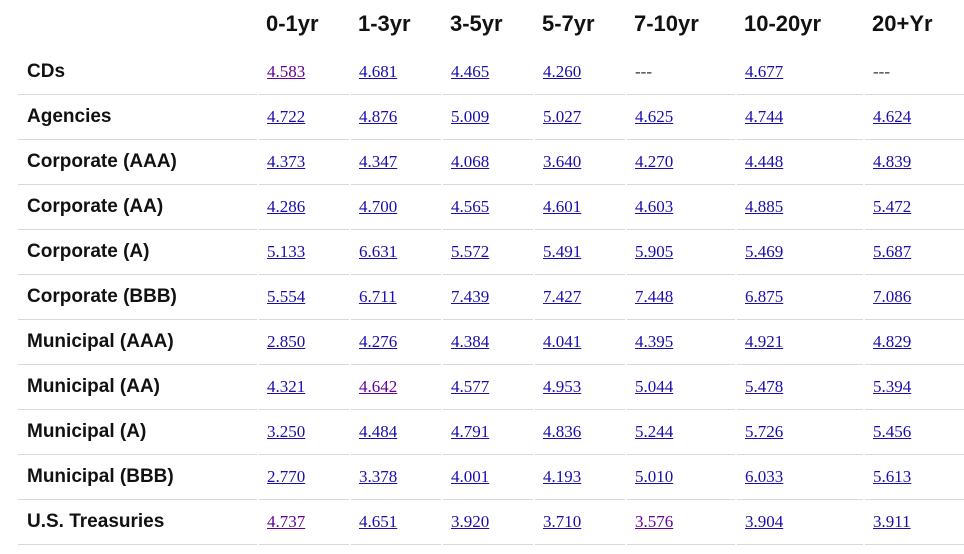  I want to click on yield-link: 4.193, so click(562, 476).